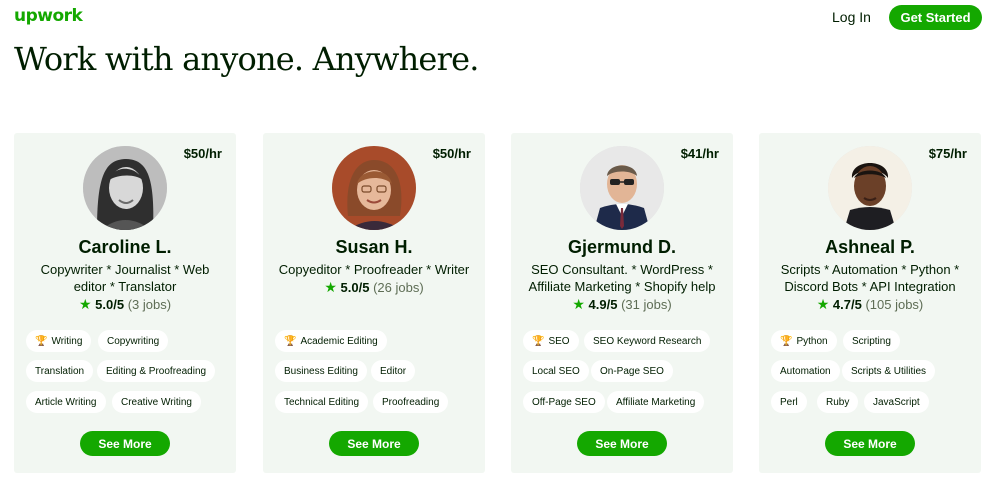 Image resolution: width=1000 pixels, height=494 pixels. Describe the element at coordinates (847, 304) in the screenshot. I see `rating-score: 4.7/5` at that location.